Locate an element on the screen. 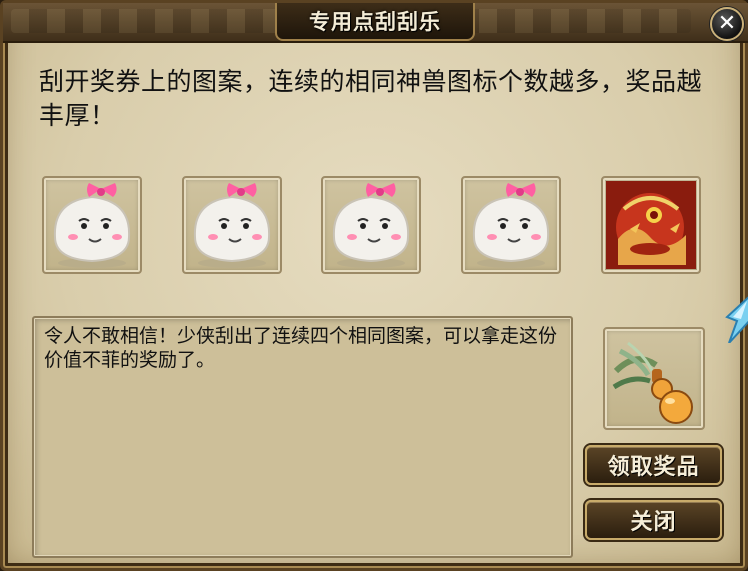  instructions-text: 刮开奖券上的图案，连续的相同神兽图标个数越多，奖品越丰厚！ is located at coordinates (371, 98).